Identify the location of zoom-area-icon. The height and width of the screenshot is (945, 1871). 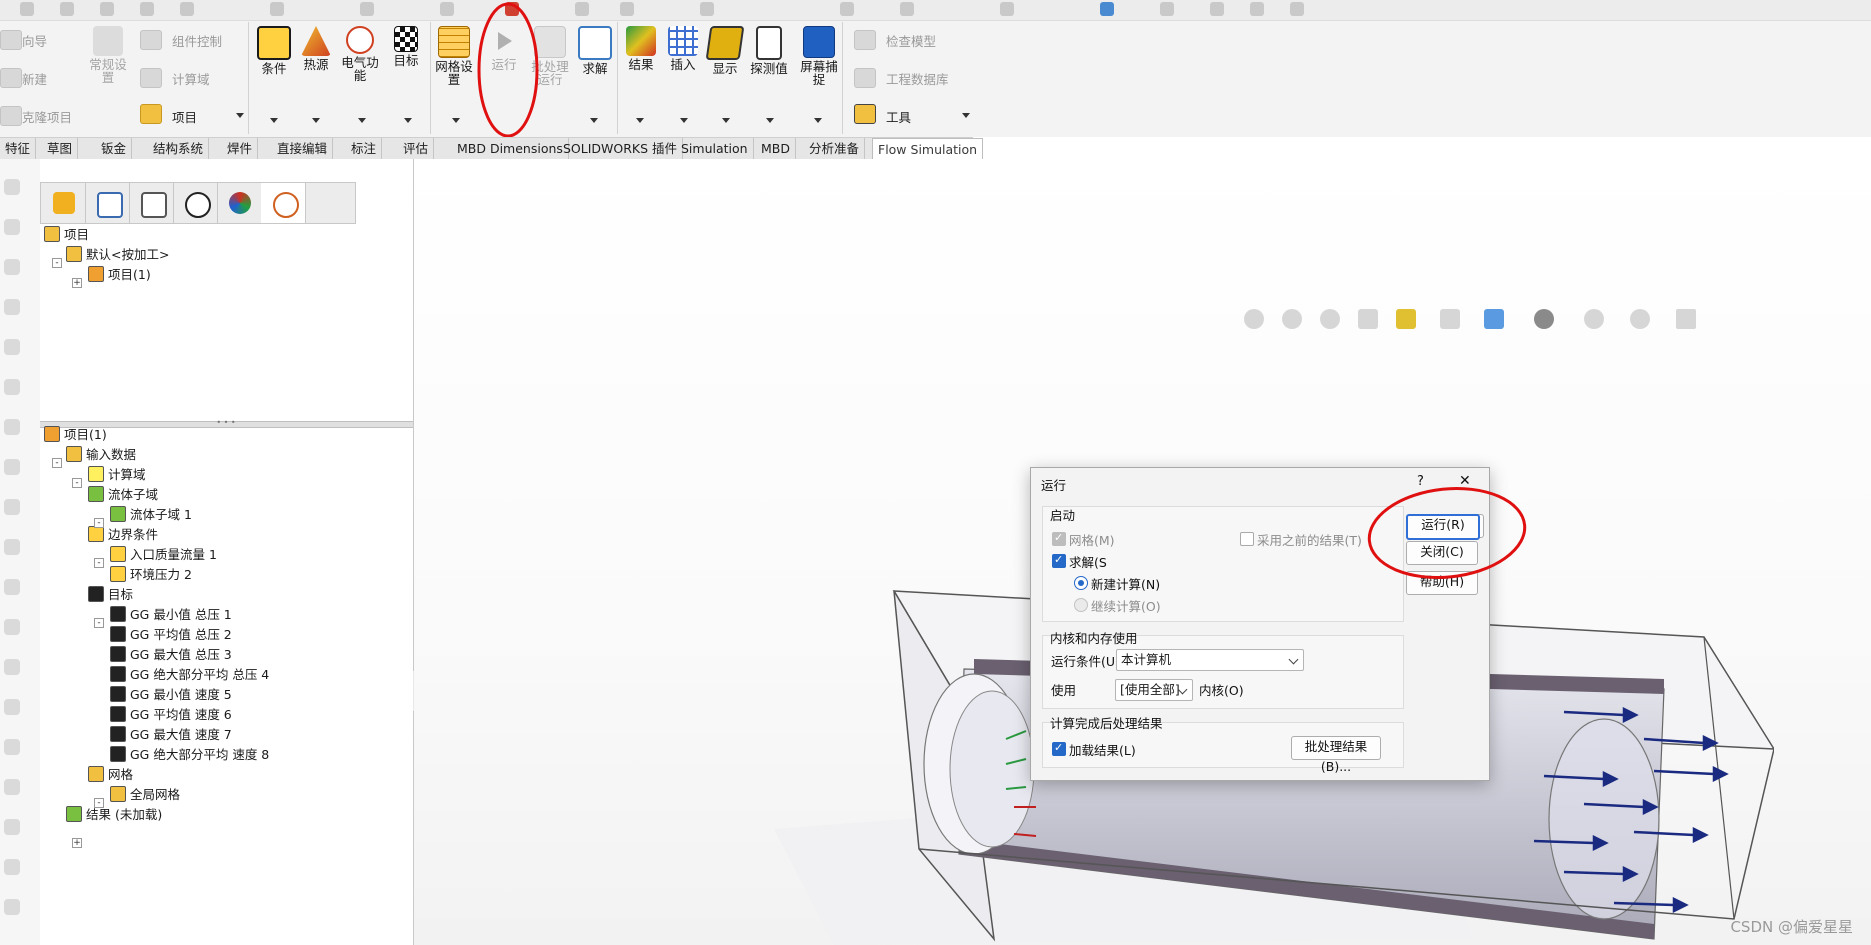
(1292, 319).